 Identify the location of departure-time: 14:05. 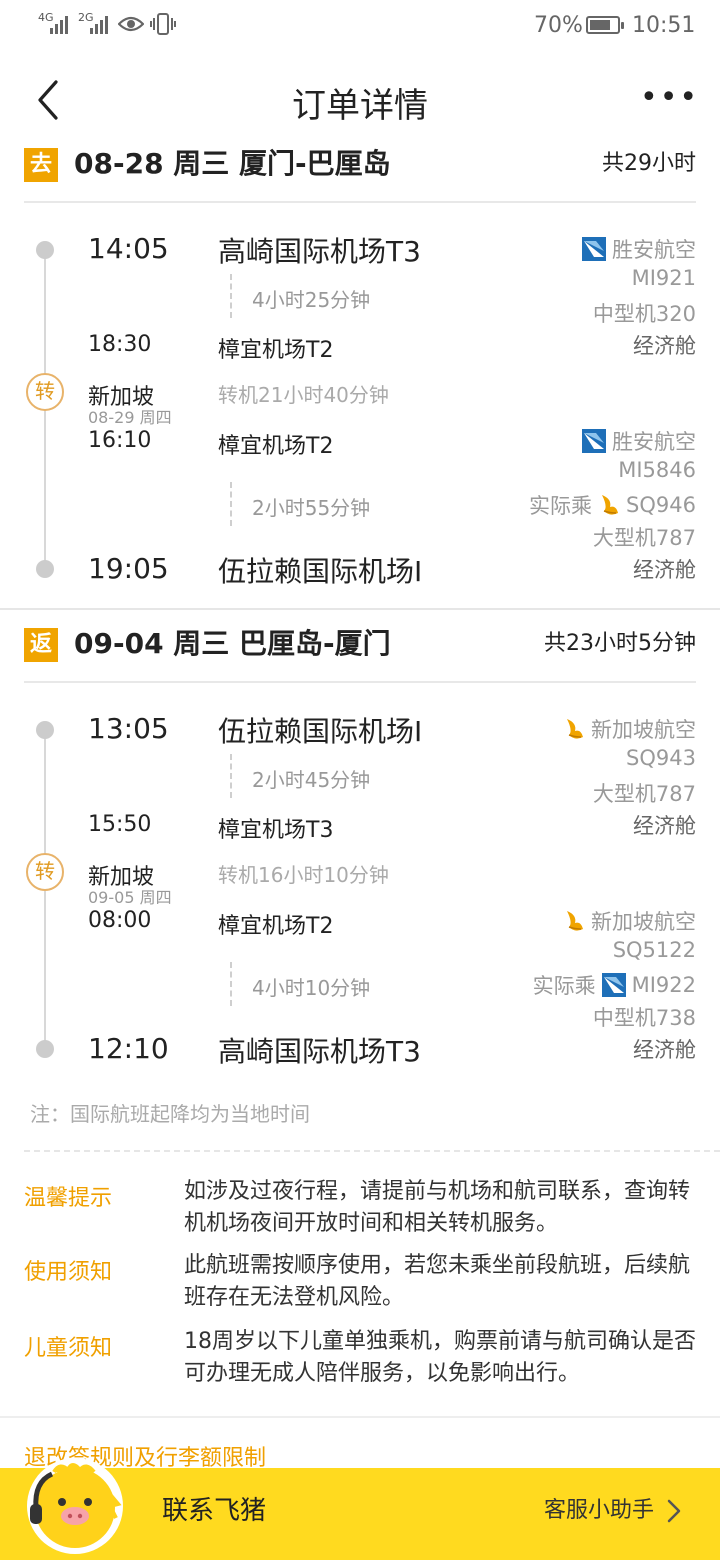
(128, 248).